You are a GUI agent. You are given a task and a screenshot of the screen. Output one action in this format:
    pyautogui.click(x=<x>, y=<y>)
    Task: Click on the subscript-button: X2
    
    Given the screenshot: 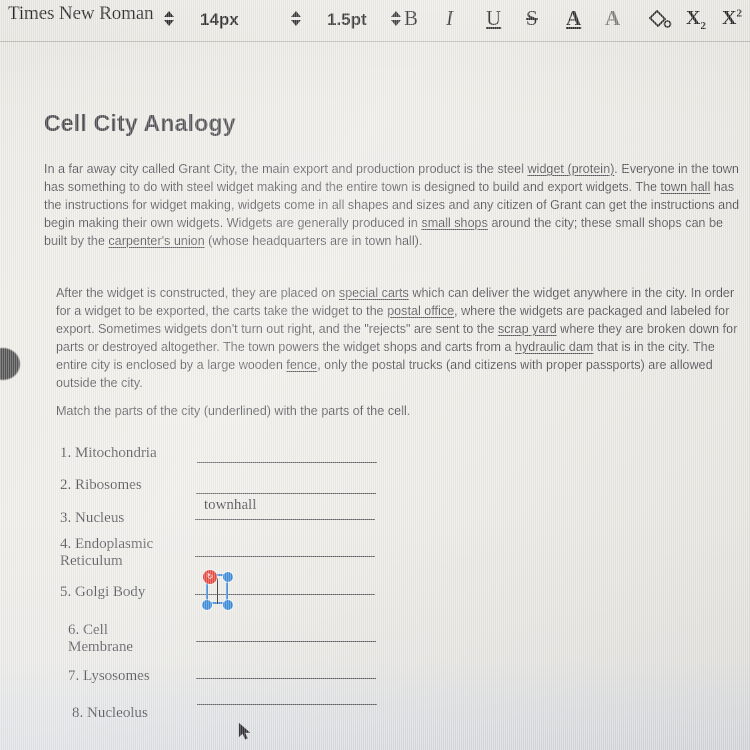 What is the action you would take?
    pyautogui.click(x=696, y=20)
    